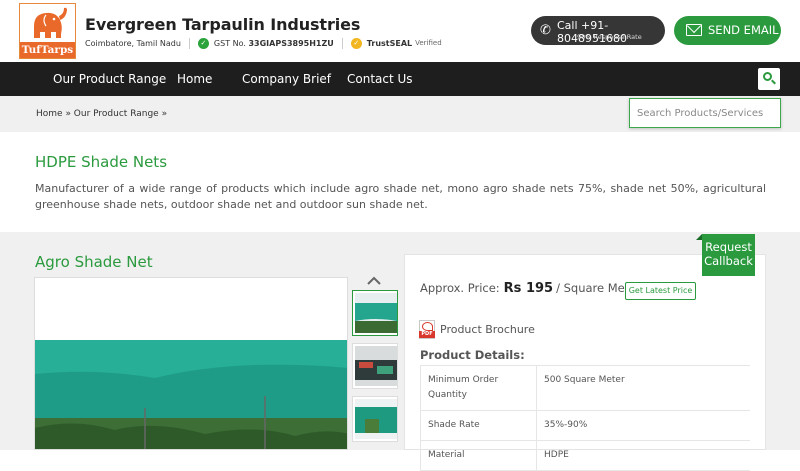  I want to click on table-row: Material HDPE, so click(585, 455).